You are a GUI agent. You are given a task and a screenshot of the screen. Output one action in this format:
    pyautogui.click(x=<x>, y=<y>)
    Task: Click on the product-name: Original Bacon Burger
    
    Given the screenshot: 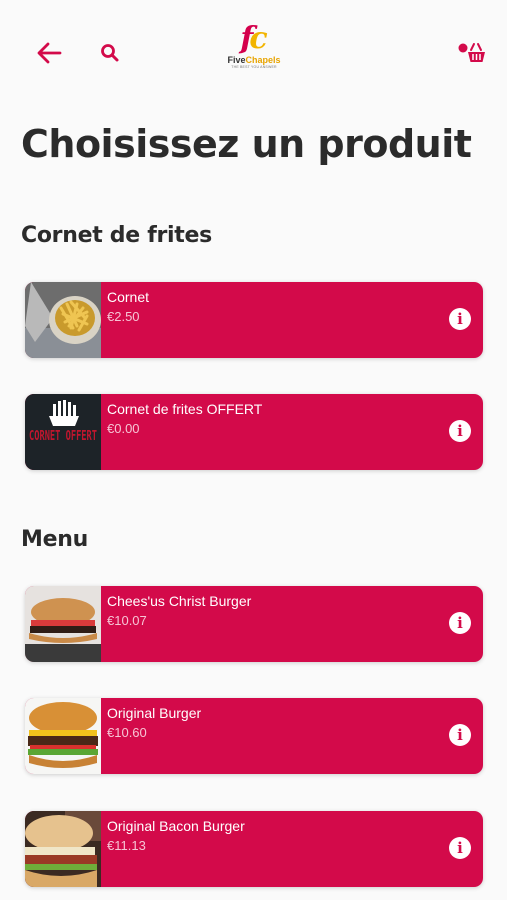 What is the action you would take?
    pyautogui.click(x=176, y=826)
    